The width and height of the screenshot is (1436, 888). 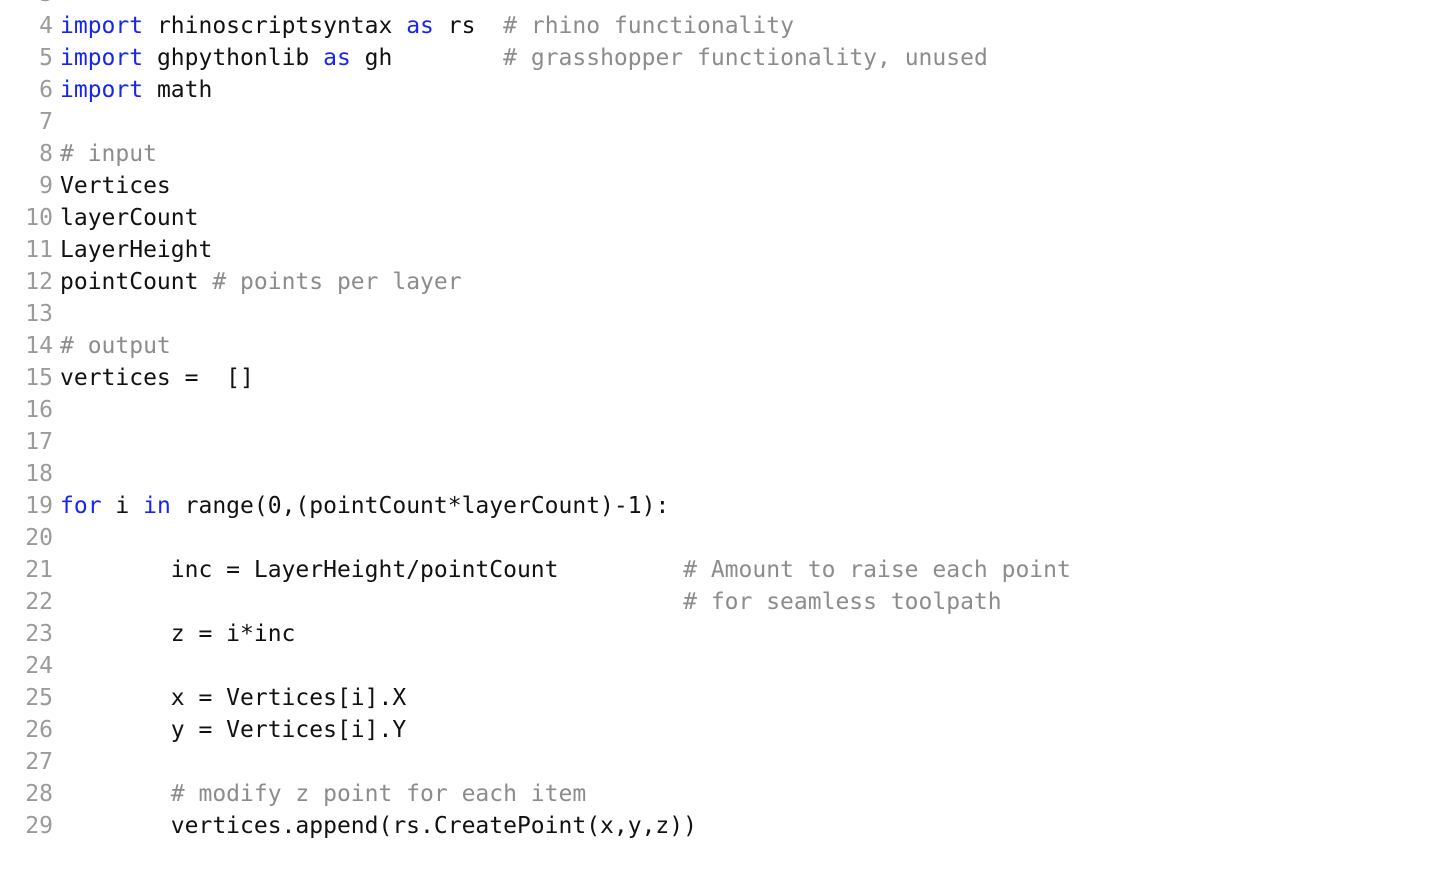 I want to click on code-token-plain: range(0,(pointCount*layerCount)-1):, so click(x=420, y=506).